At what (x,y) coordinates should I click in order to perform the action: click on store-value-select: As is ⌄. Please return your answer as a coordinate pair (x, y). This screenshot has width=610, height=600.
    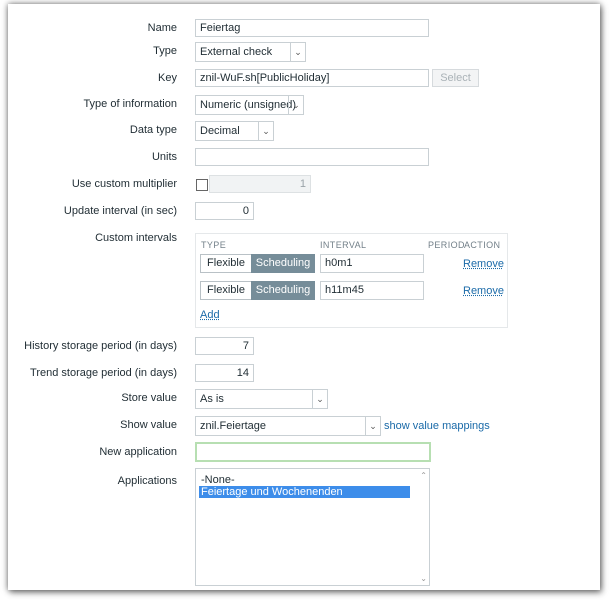
    Looking at the image, I should click on (261, 399).